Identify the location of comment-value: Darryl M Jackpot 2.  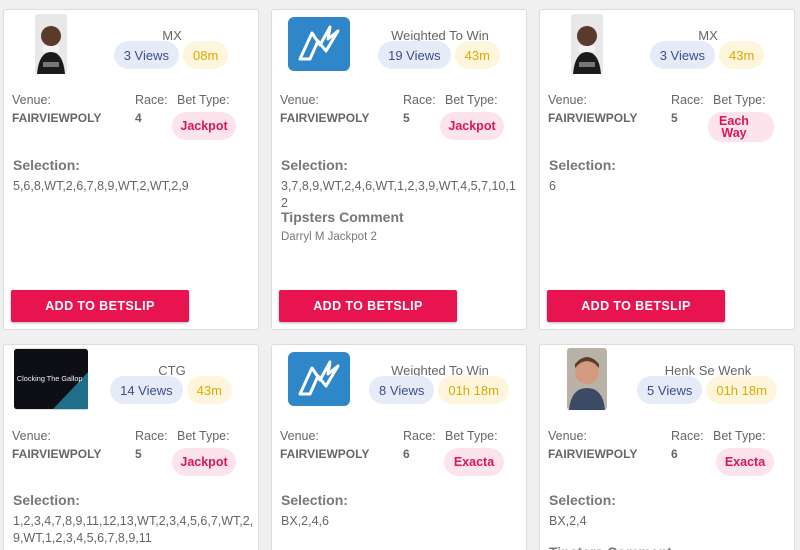
(329, 237).